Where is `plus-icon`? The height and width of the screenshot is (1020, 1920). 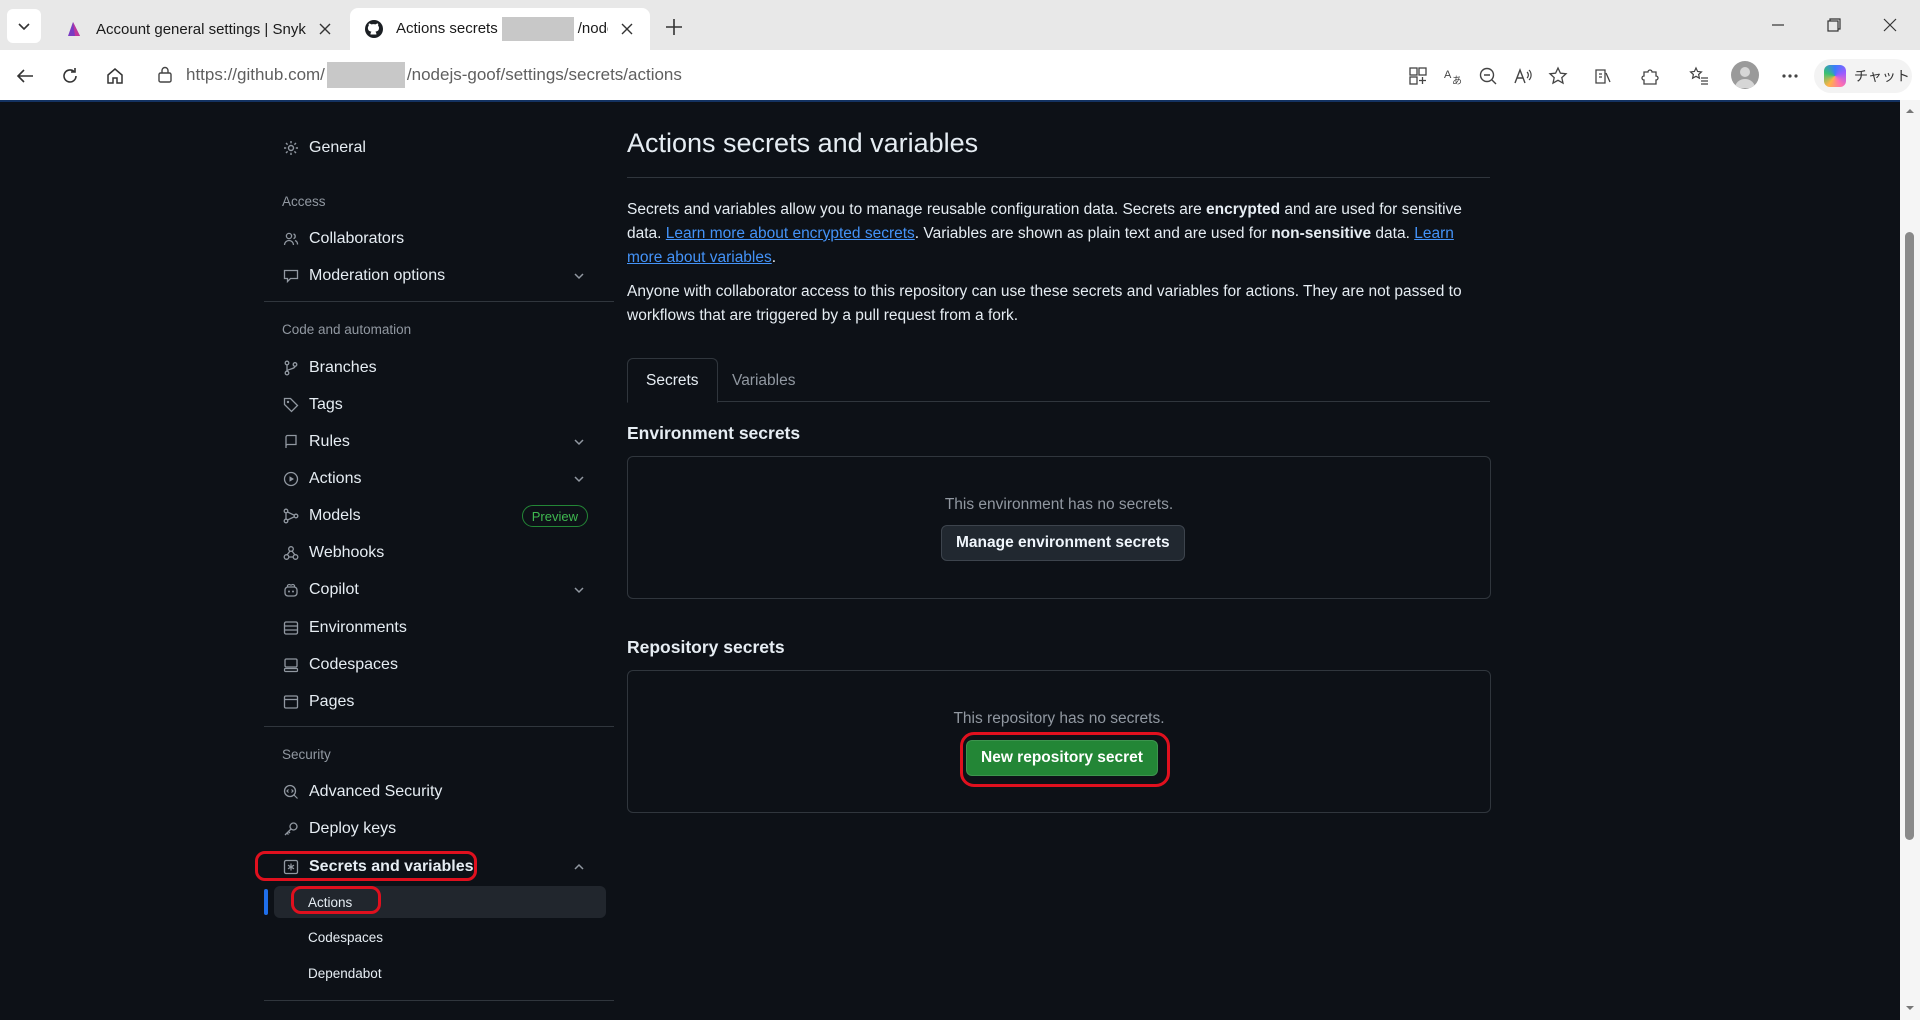 plus-icon is located at coordinates (674, 27).